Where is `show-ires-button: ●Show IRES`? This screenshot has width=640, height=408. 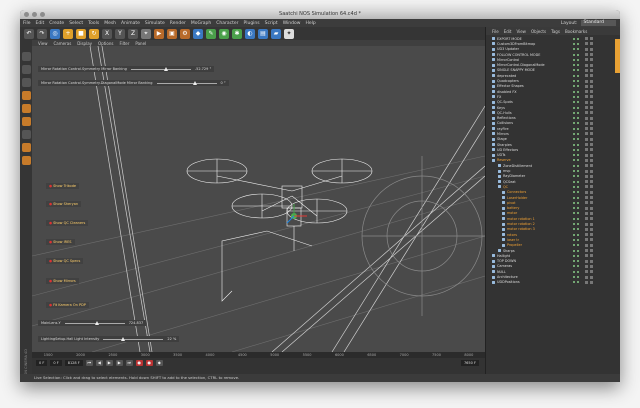 show-ires-button: ●Show IRES is located at coordinates (60, 242).